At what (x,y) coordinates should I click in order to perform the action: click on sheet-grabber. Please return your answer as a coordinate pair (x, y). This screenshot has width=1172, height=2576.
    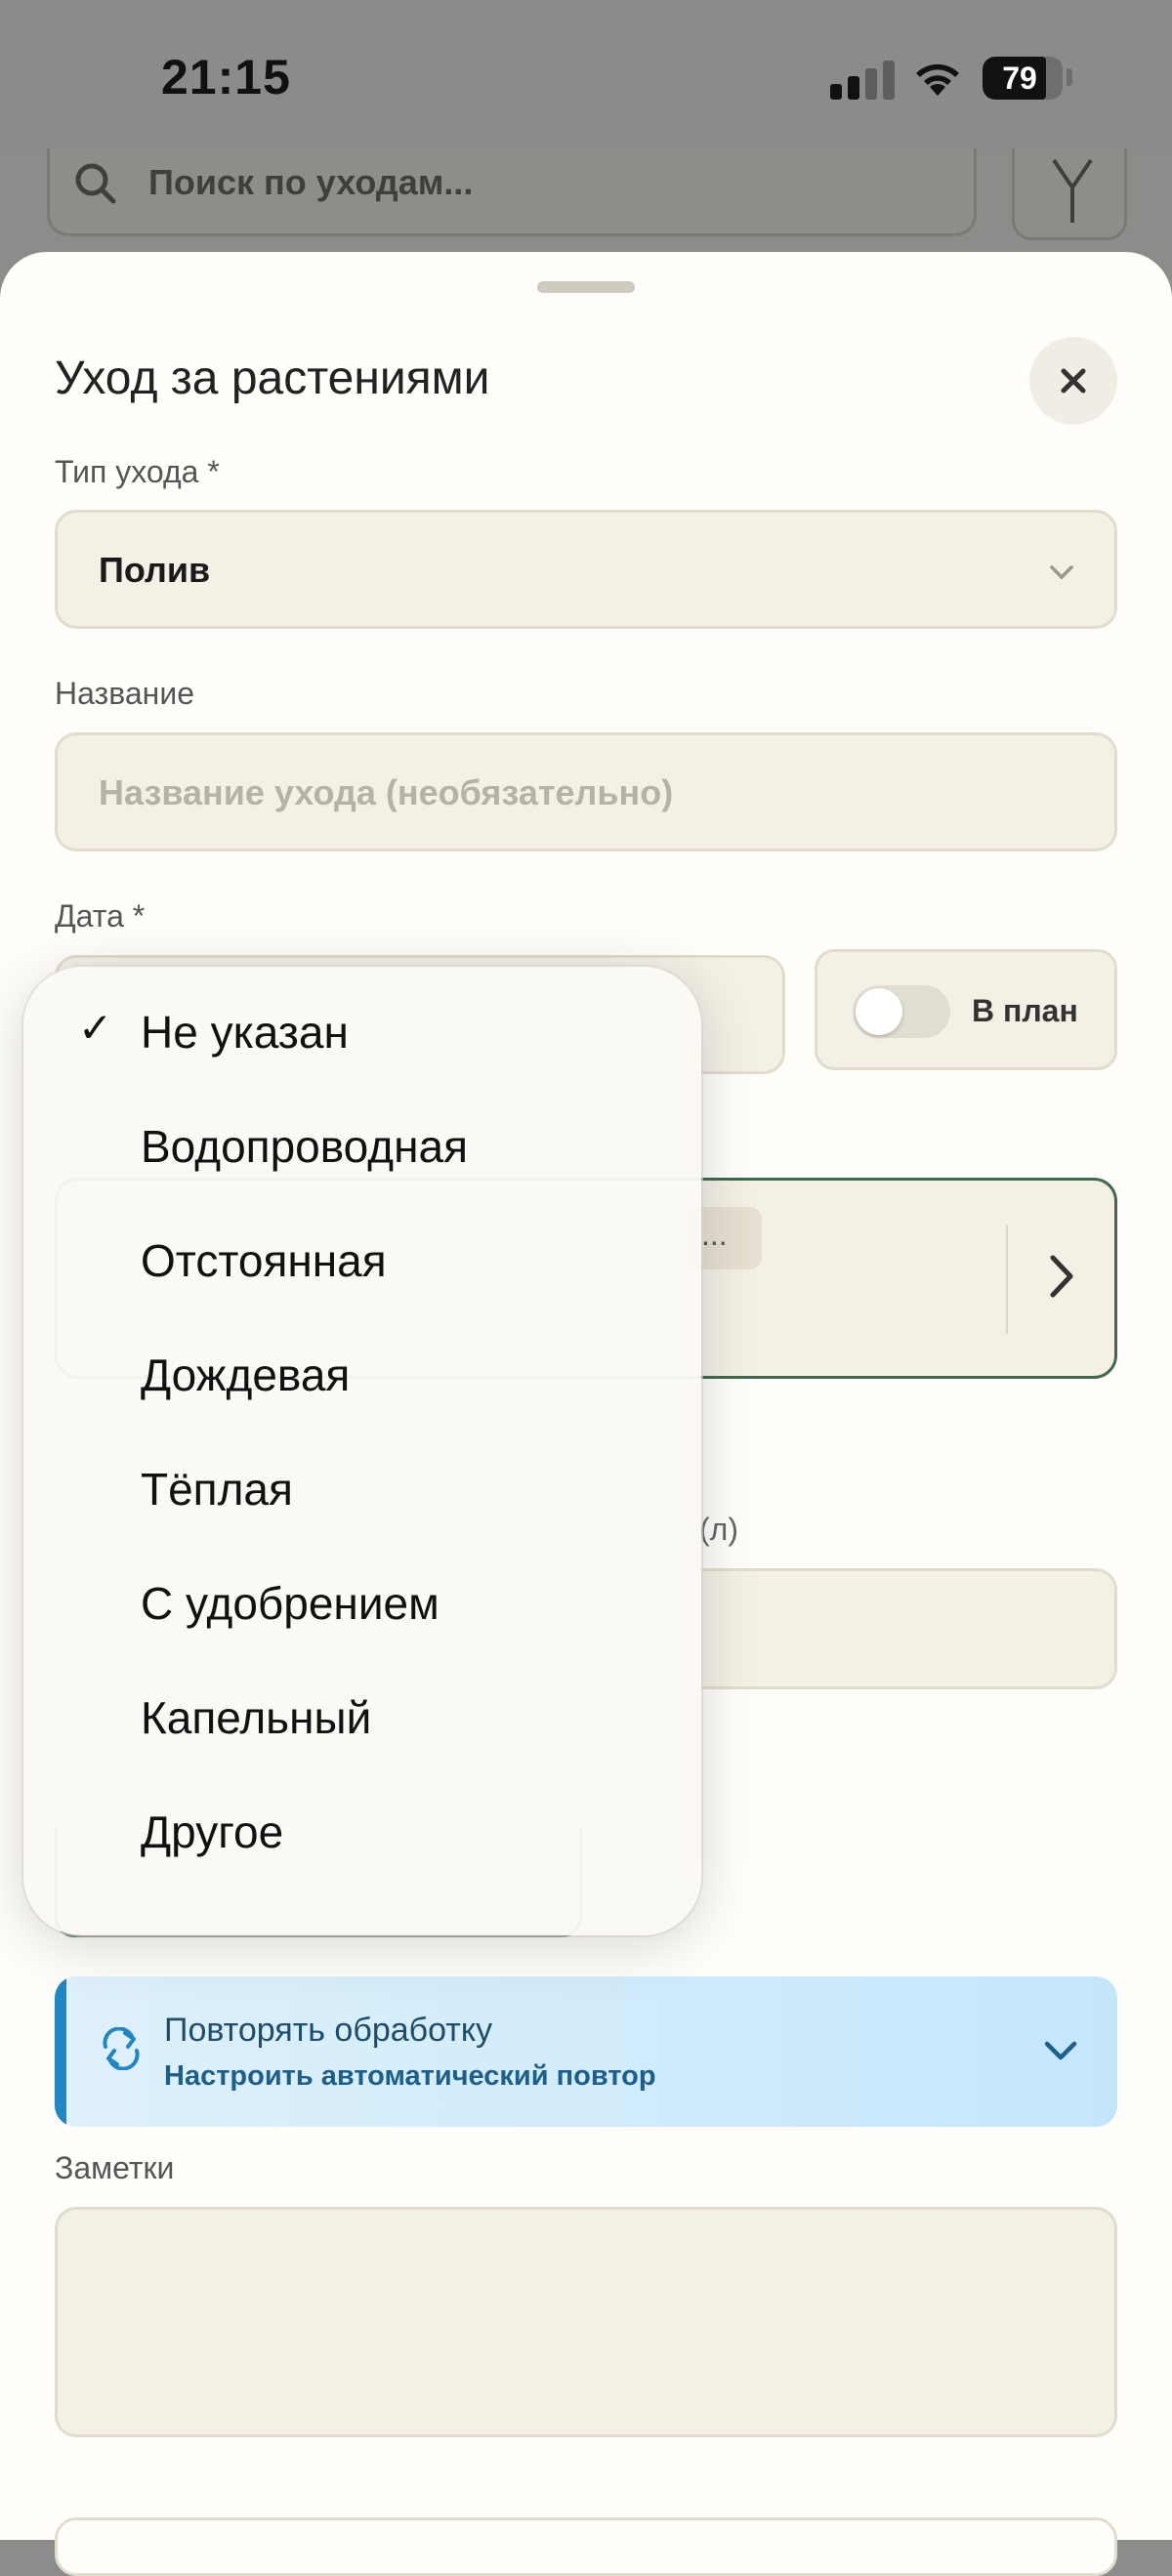
    Looking at the image, I should click on (586, 287).